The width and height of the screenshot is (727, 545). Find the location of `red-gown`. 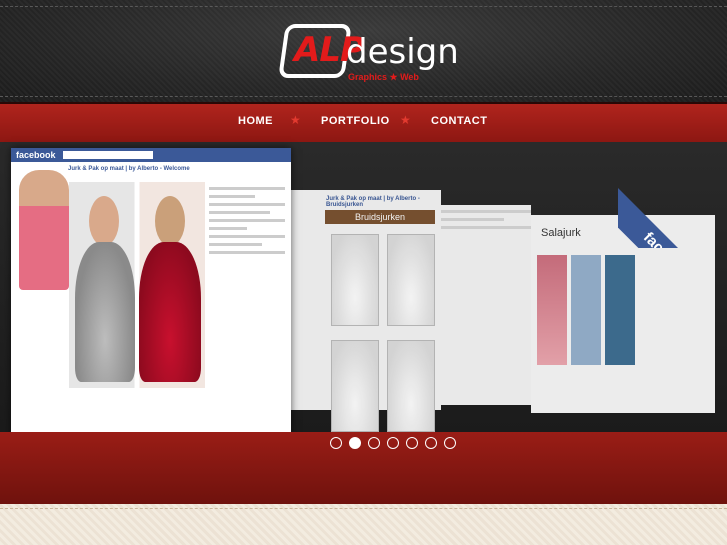

red-gown is located at coordinates (170, 312).